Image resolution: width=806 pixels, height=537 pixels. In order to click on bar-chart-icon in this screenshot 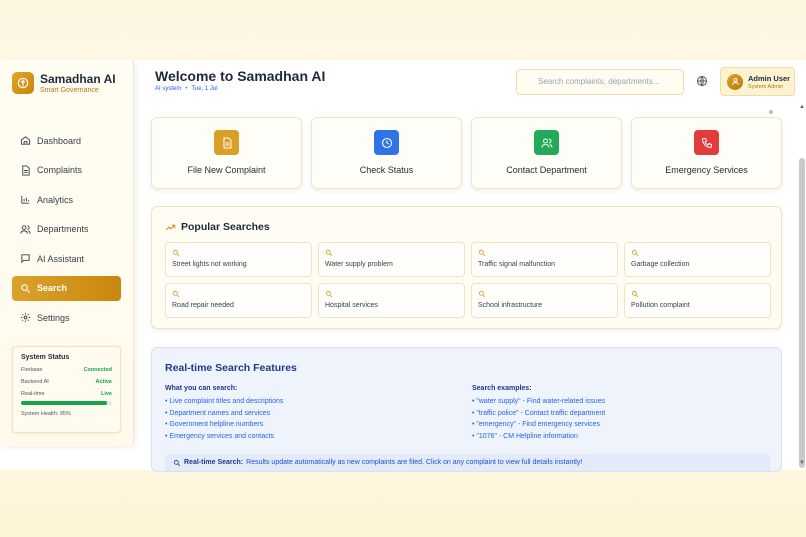, I will do `click(25, 199)`.